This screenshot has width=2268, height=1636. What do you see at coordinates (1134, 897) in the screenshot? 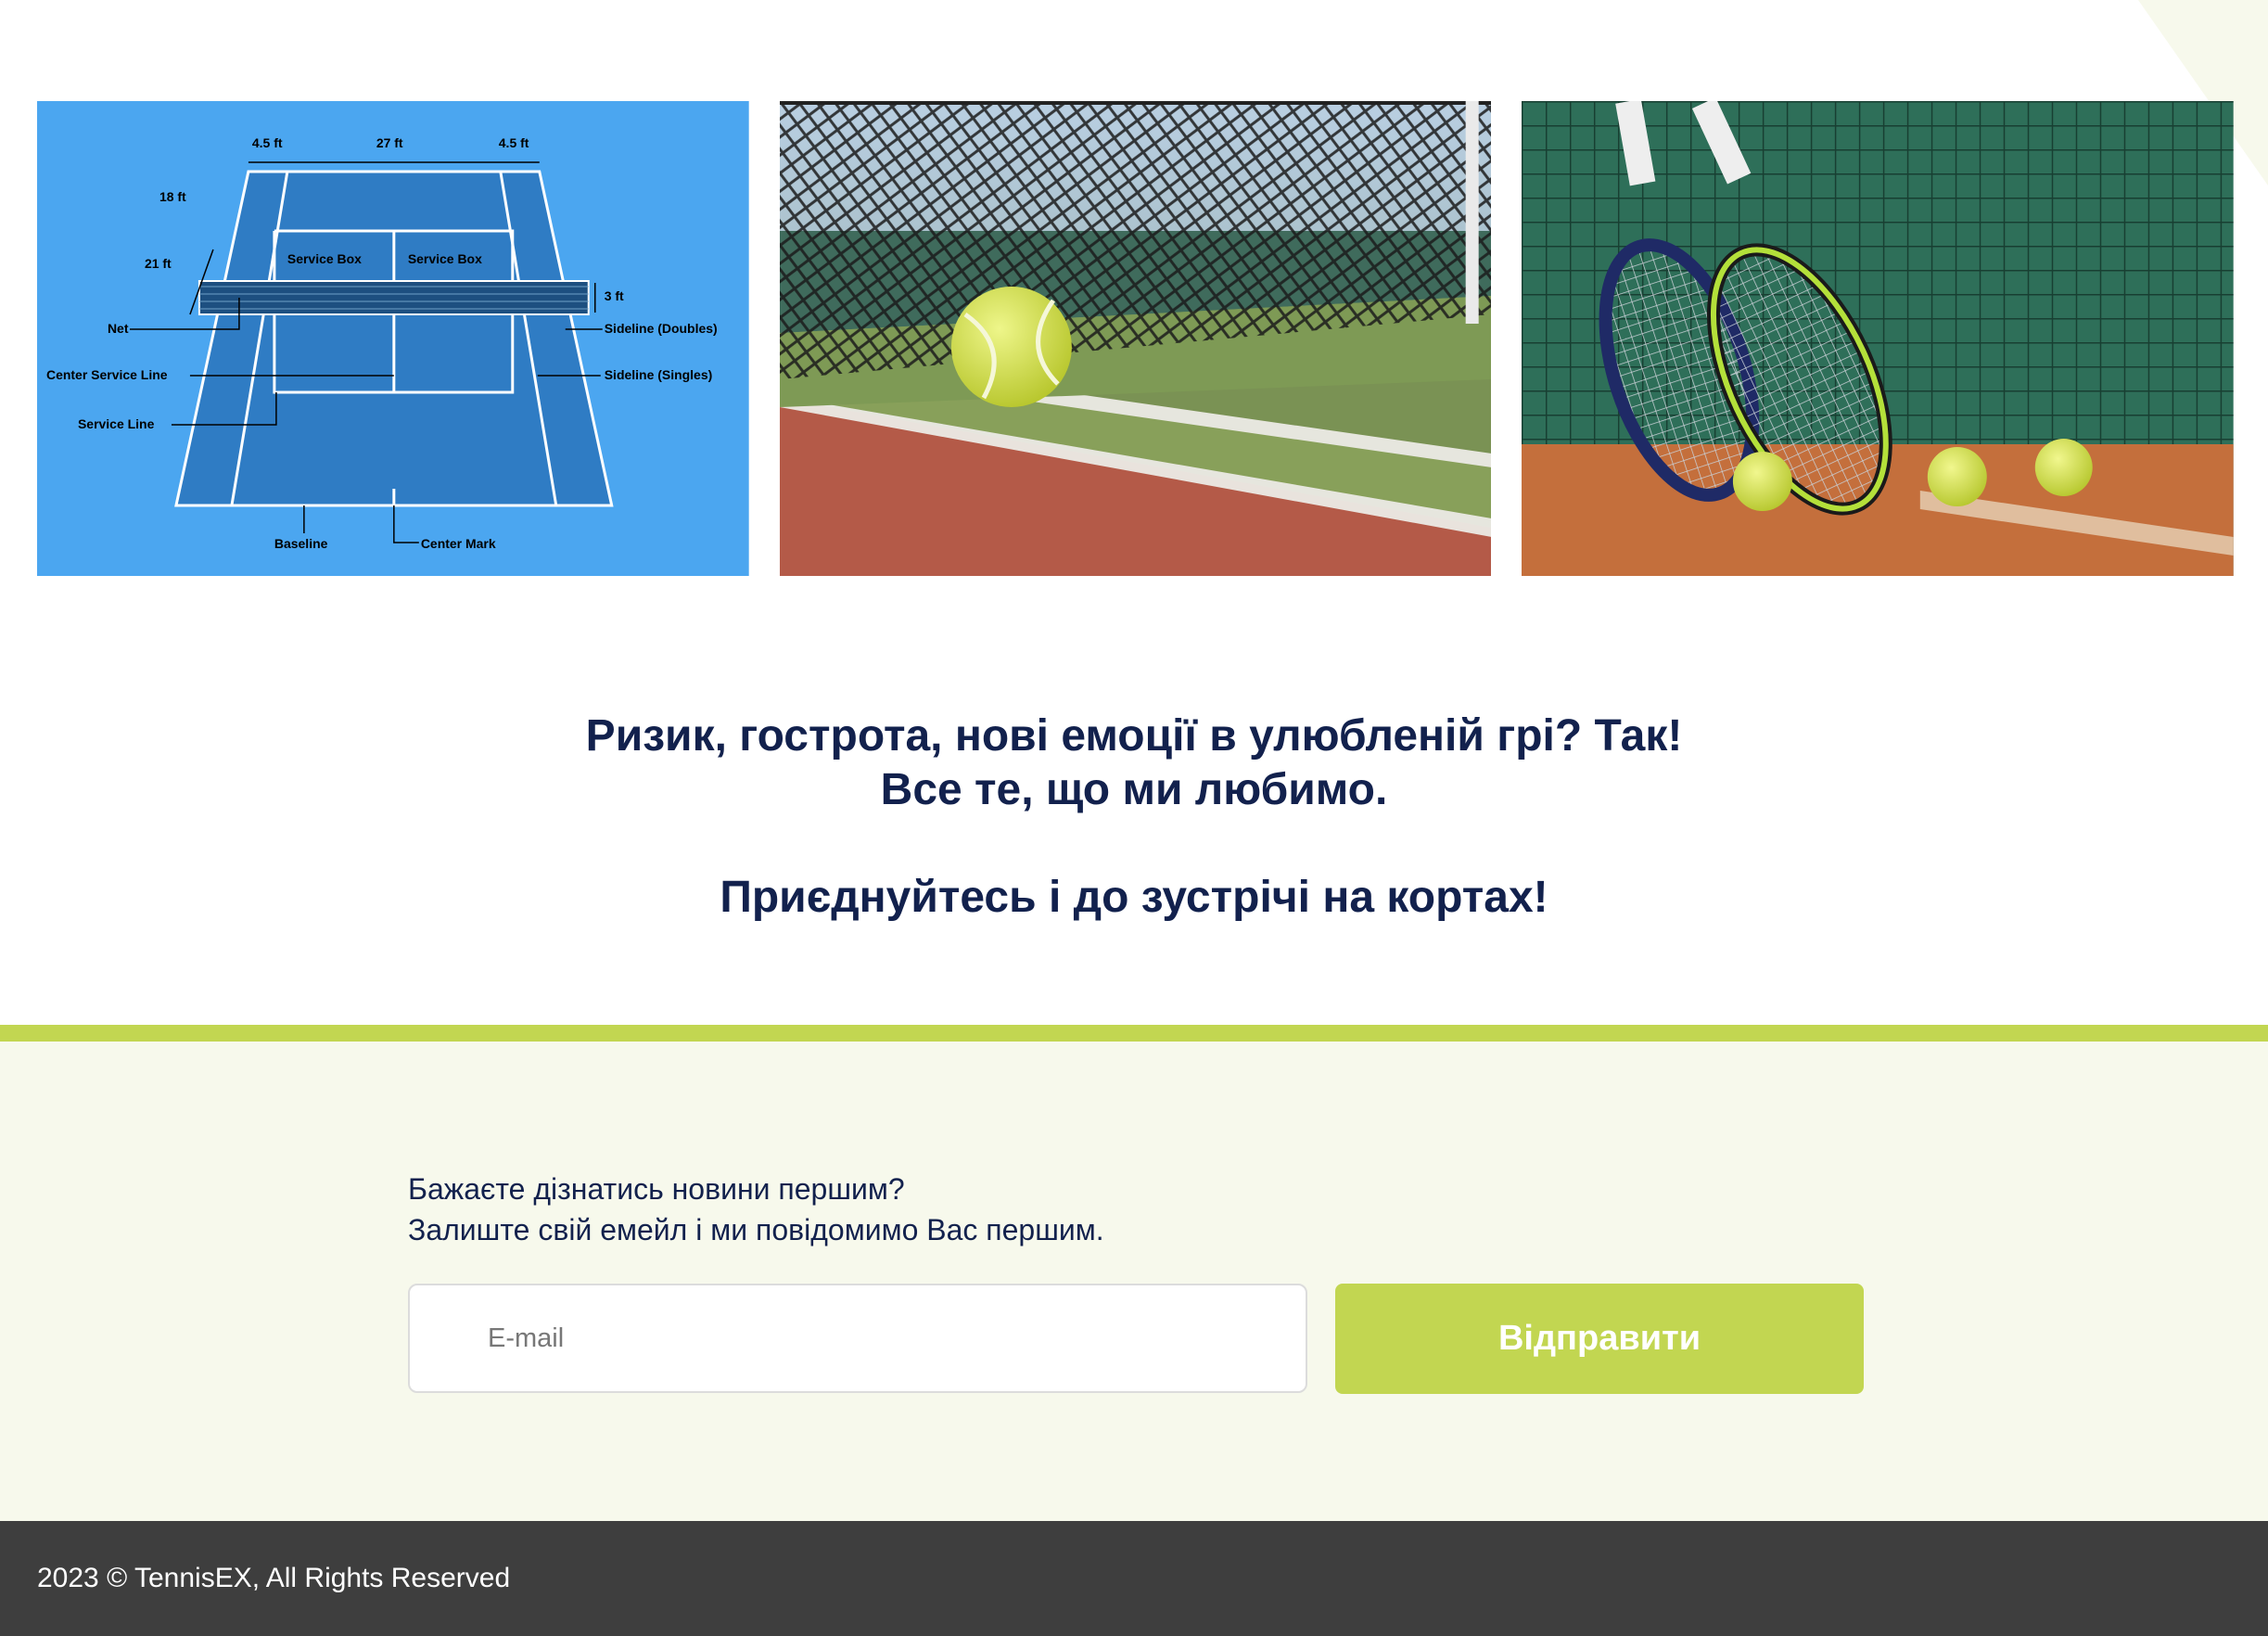
I see `headline-line-3: Приєднуйтесь і до зустрічі на кортах!` at bounding box center [1134, 897].